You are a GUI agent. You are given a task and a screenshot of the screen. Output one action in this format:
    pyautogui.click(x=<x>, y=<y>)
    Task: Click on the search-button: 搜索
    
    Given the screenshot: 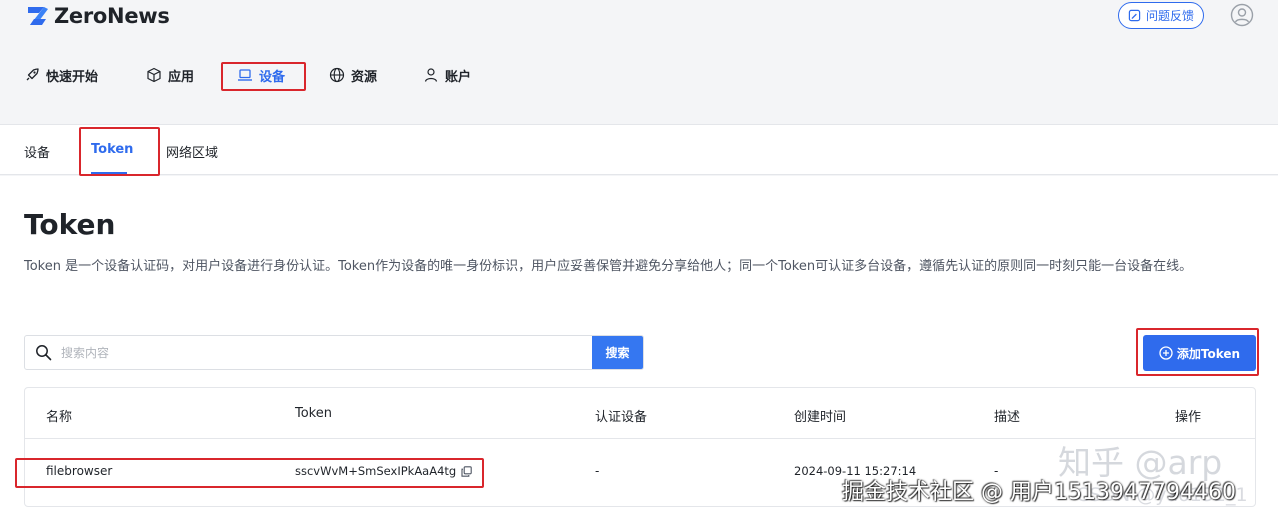 What is the action you would take?
    pyautogui.click(x=617, y=352)
    